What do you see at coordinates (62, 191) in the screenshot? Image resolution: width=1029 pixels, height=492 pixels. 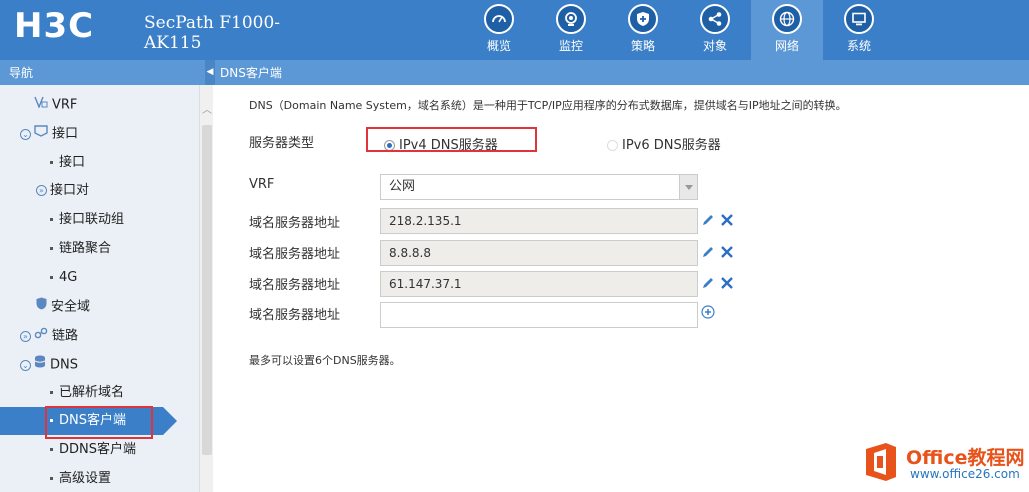 I see `sidebar-item-interface-pair: » 接口对` at bounding box center [62, 191].